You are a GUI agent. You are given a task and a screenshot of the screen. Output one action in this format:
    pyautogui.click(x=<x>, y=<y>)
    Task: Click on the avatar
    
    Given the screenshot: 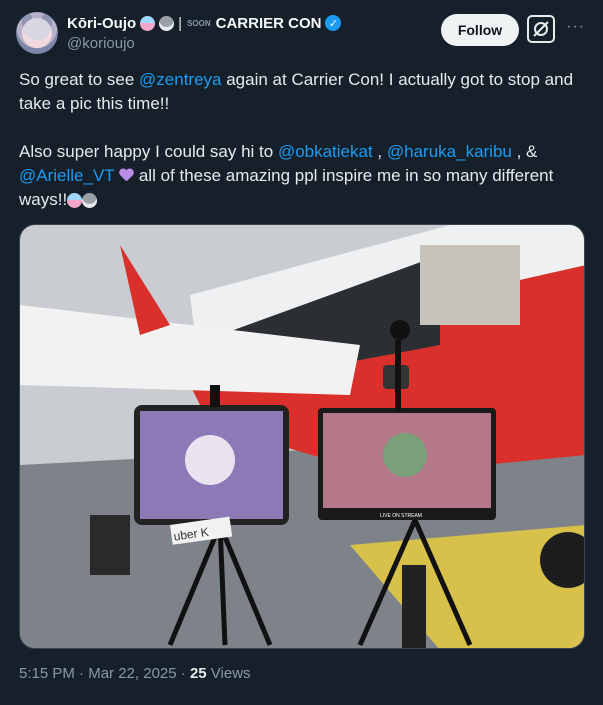 What is the action you would take?
    pyautogui.click(x=37, y=33)
    